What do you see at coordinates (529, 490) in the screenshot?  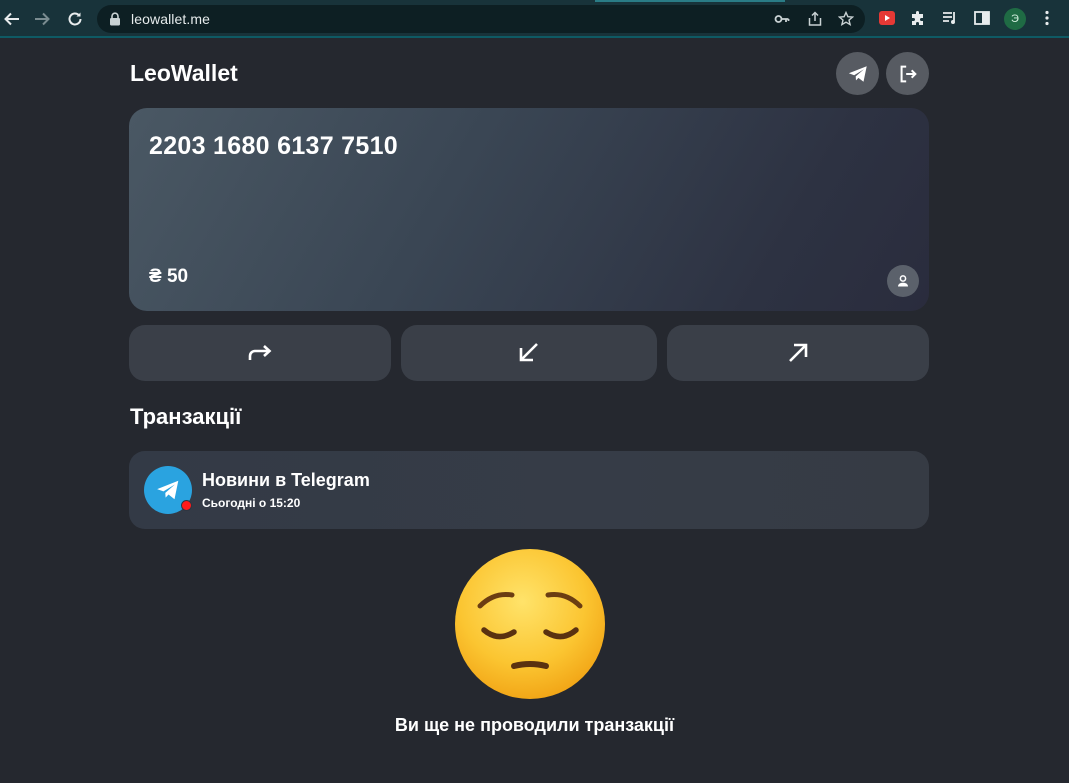 I see `transaction-item: Новини в Telegram Сьогодні о 15:20` at bounding box center [529, 490].